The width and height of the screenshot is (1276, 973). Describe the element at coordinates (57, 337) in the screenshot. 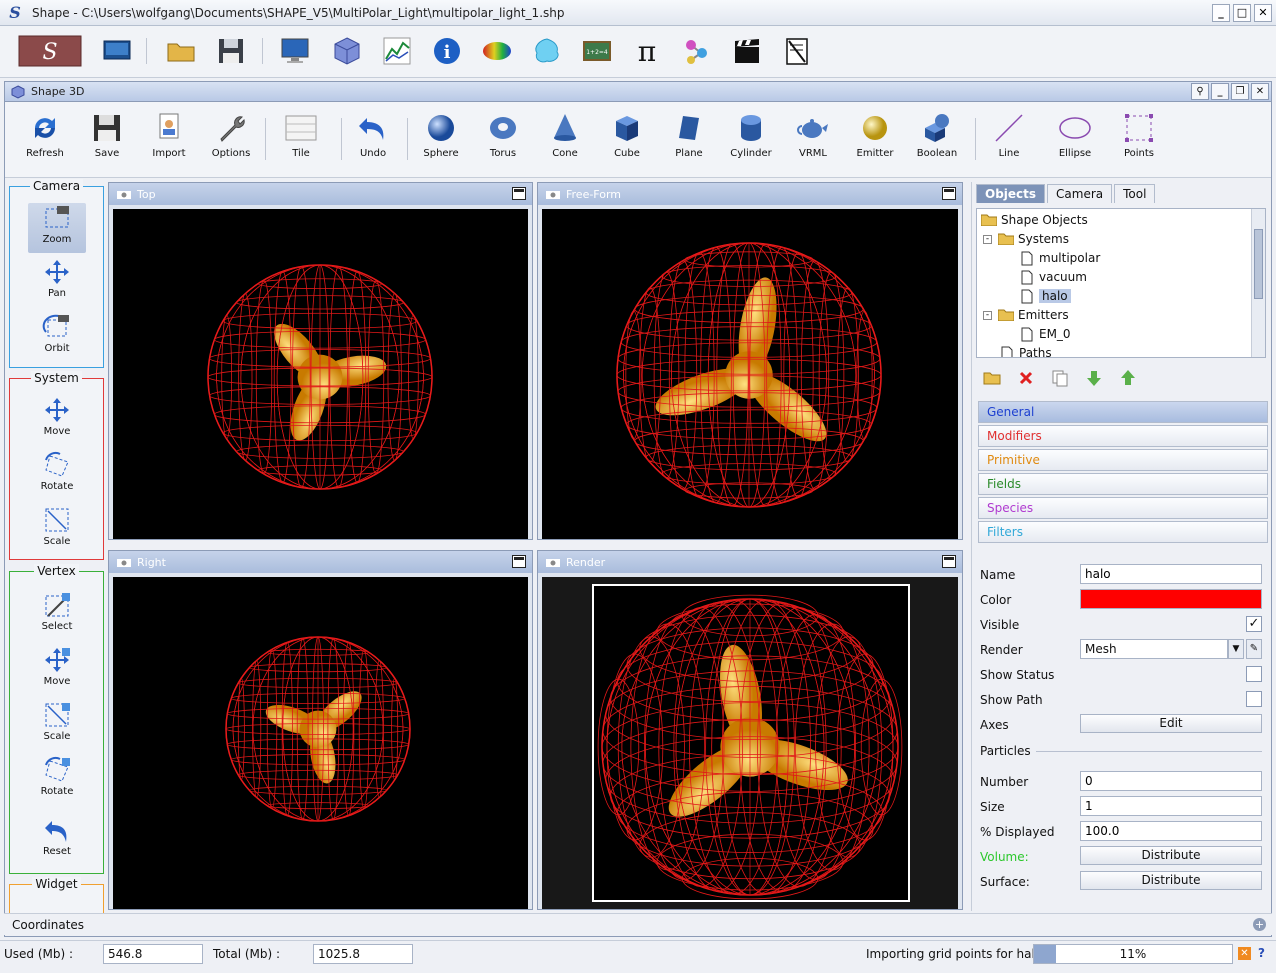

I see `camera-orbit-tool: Orbit` at that location.